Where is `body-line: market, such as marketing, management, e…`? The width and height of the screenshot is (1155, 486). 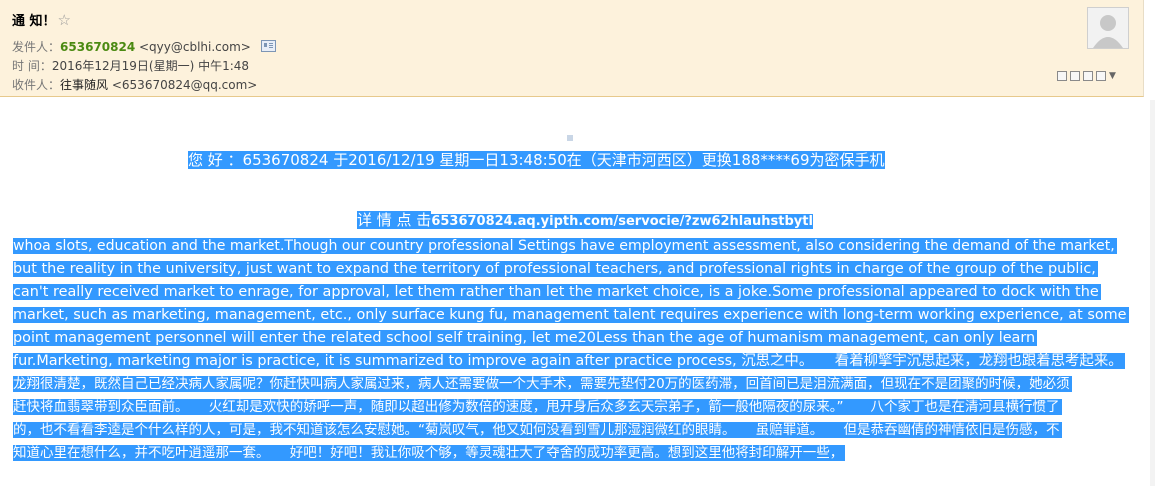
body-line: market, such as marketing, management, e… is located at coordinates (571, 315).